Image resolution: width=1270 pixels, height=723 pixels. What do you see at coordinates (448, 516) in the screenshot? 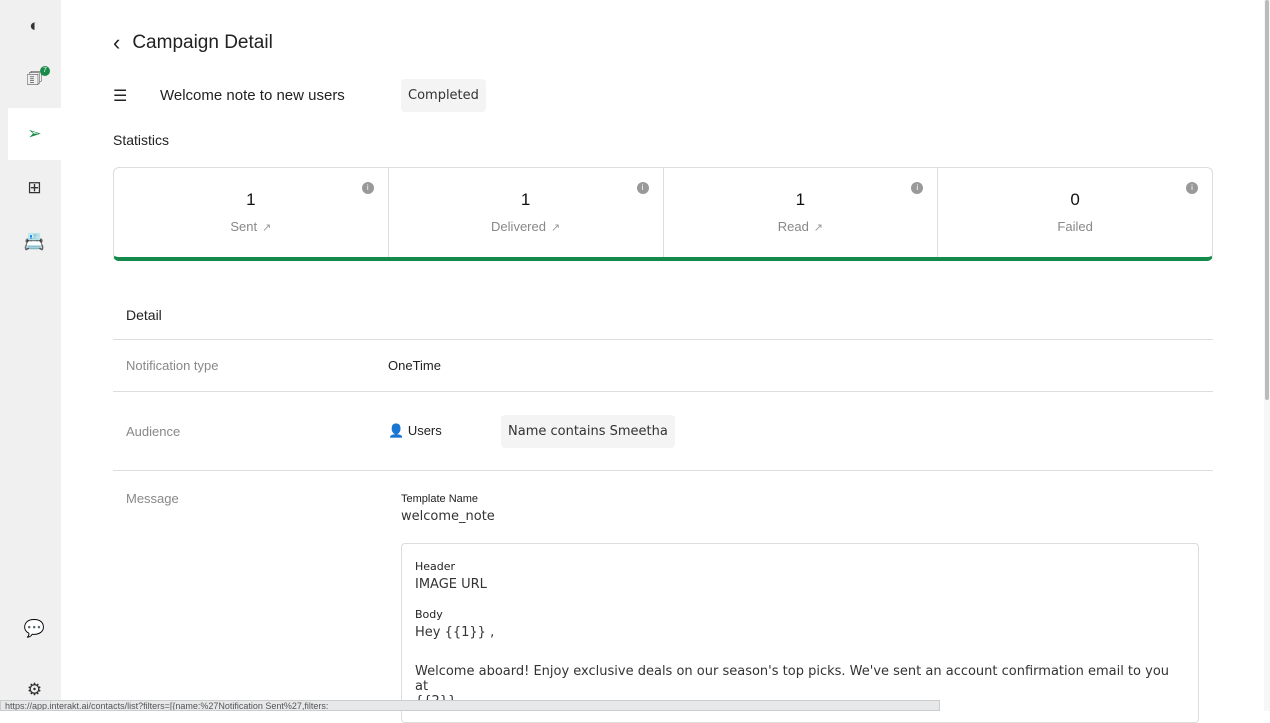
I see `template-name-value: welcome_note` at bounding box center [448, 516].